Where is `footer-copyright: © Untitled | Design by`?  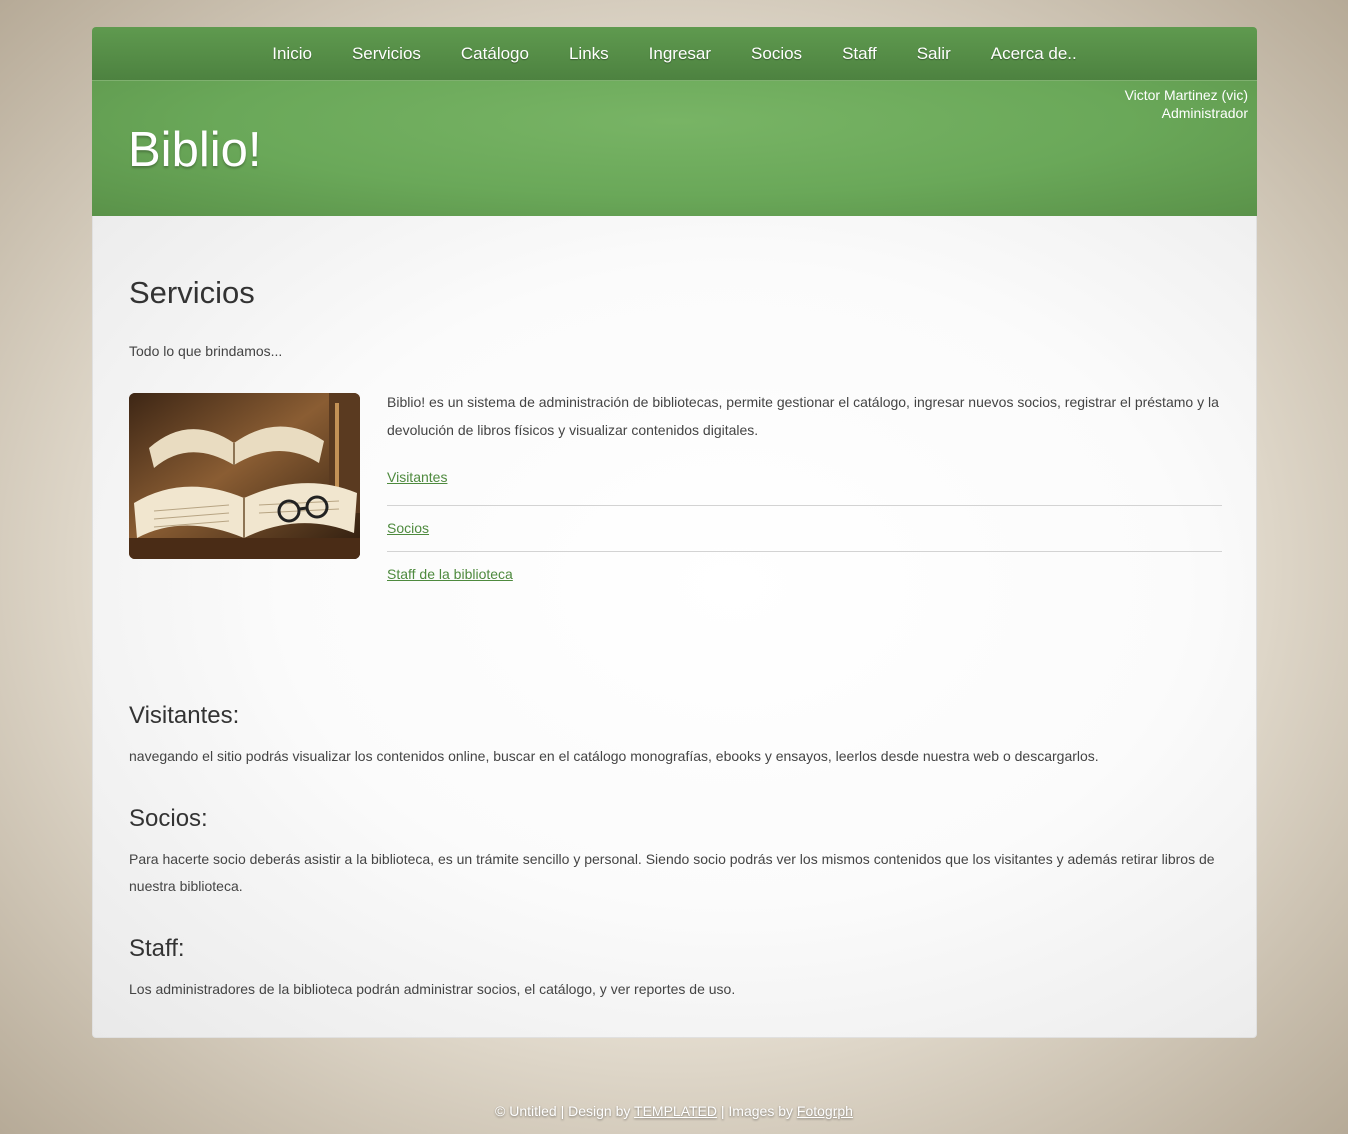
footer-copyright: © Untitled | Design by is located at coordinates (565, 1111).